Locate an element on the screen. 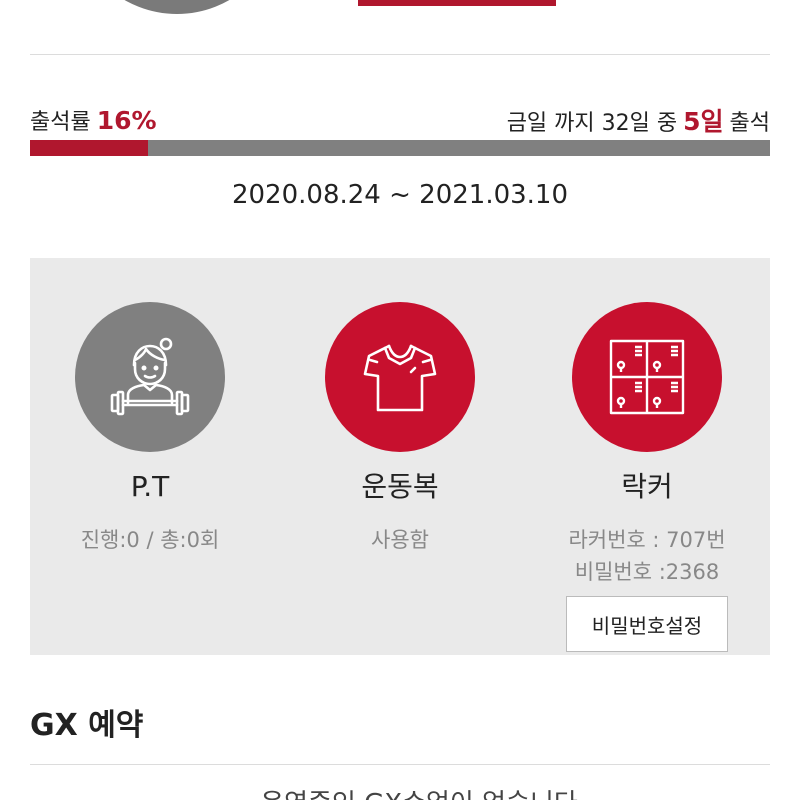 This screenshot has height=800, width=800. service-pt-title: P.T is located at coordinates (150, 486).